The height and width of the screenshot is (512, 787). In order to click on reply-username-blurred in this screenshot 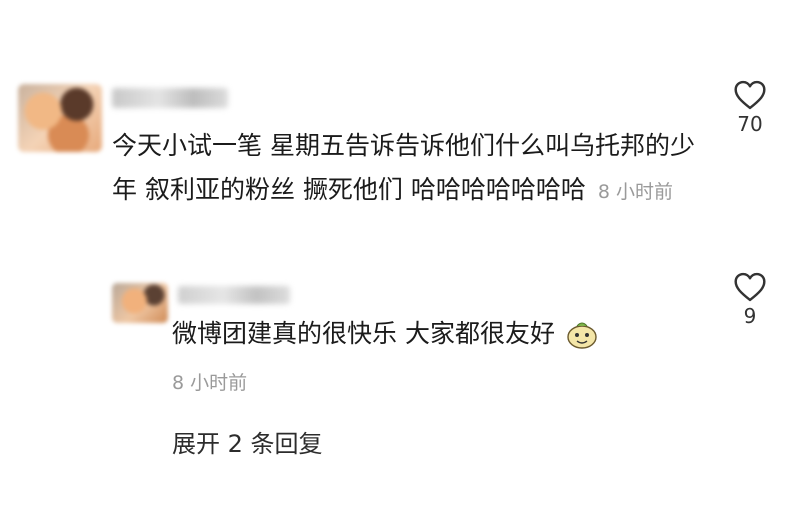, I will do `click(234, 295)`.